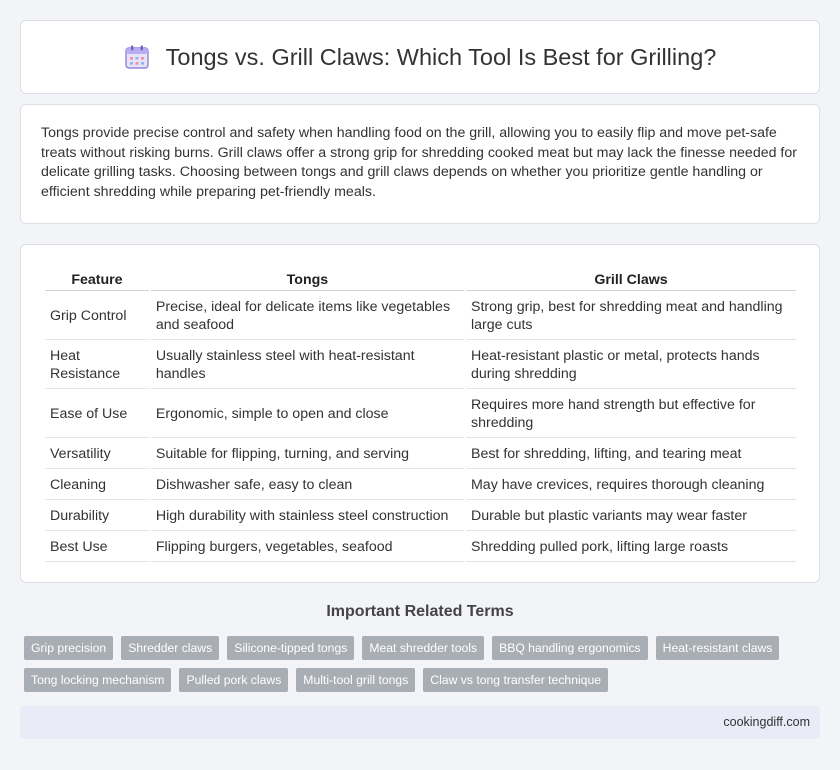 The height and width of the screenshot is (770, 840). What do you see at coordinates (307, 414) in the screenshot?
I see `tongs-cell: Ergonomic, simple to open and close` at bounding box center [307, 414].